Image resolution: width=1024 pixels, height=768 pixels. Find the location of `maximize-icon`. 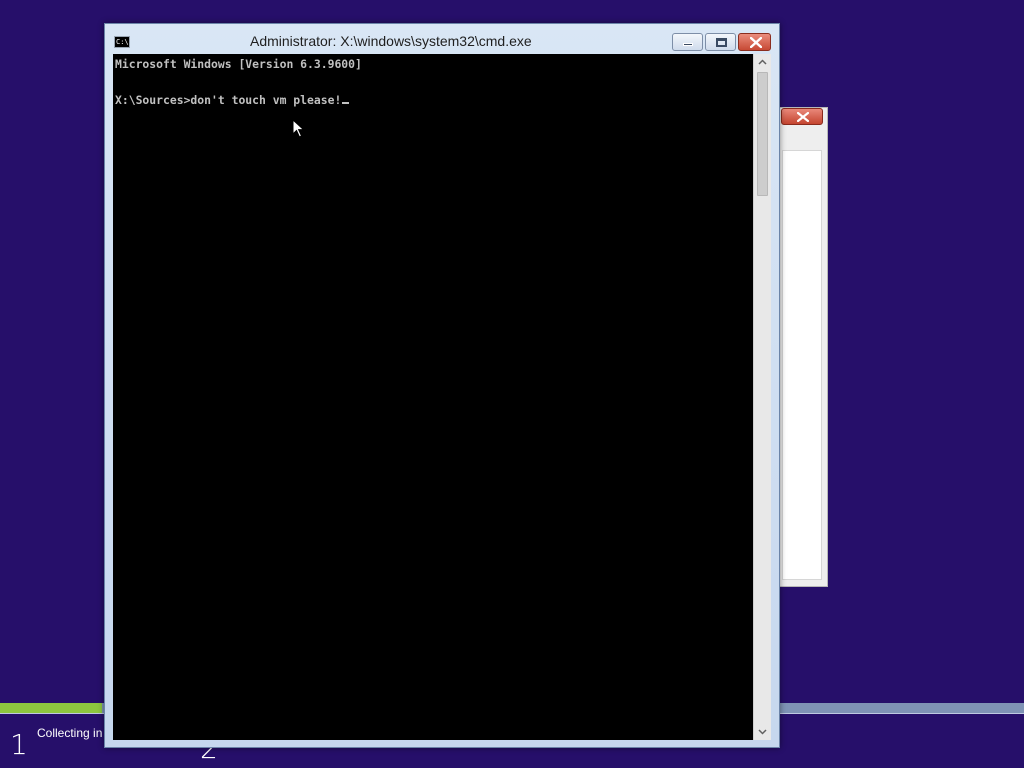

maximize-icon is located at coordinates (721, 42).